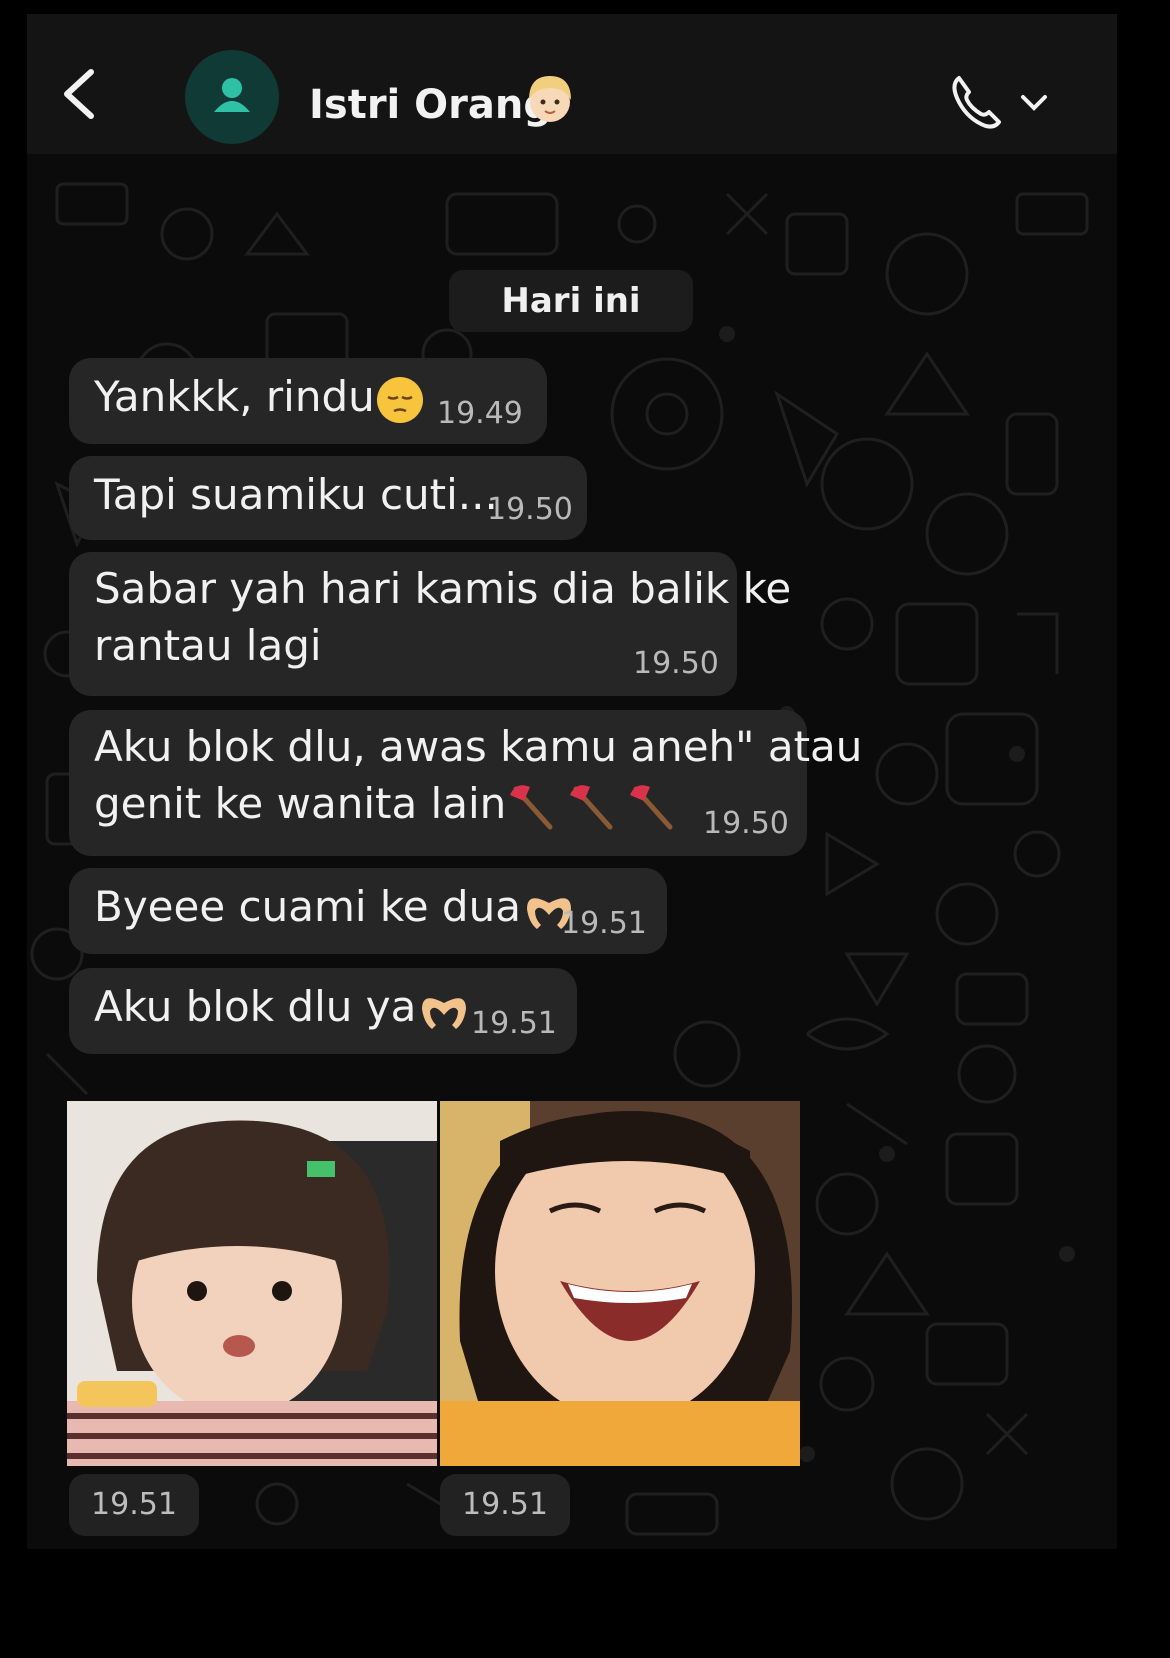 The height and width of the screenshot is (1658, 1170). Describe the element at coordinates (307, 906) in the screenshot. I see `message-text: Byeee cuami ke dua` at that location.